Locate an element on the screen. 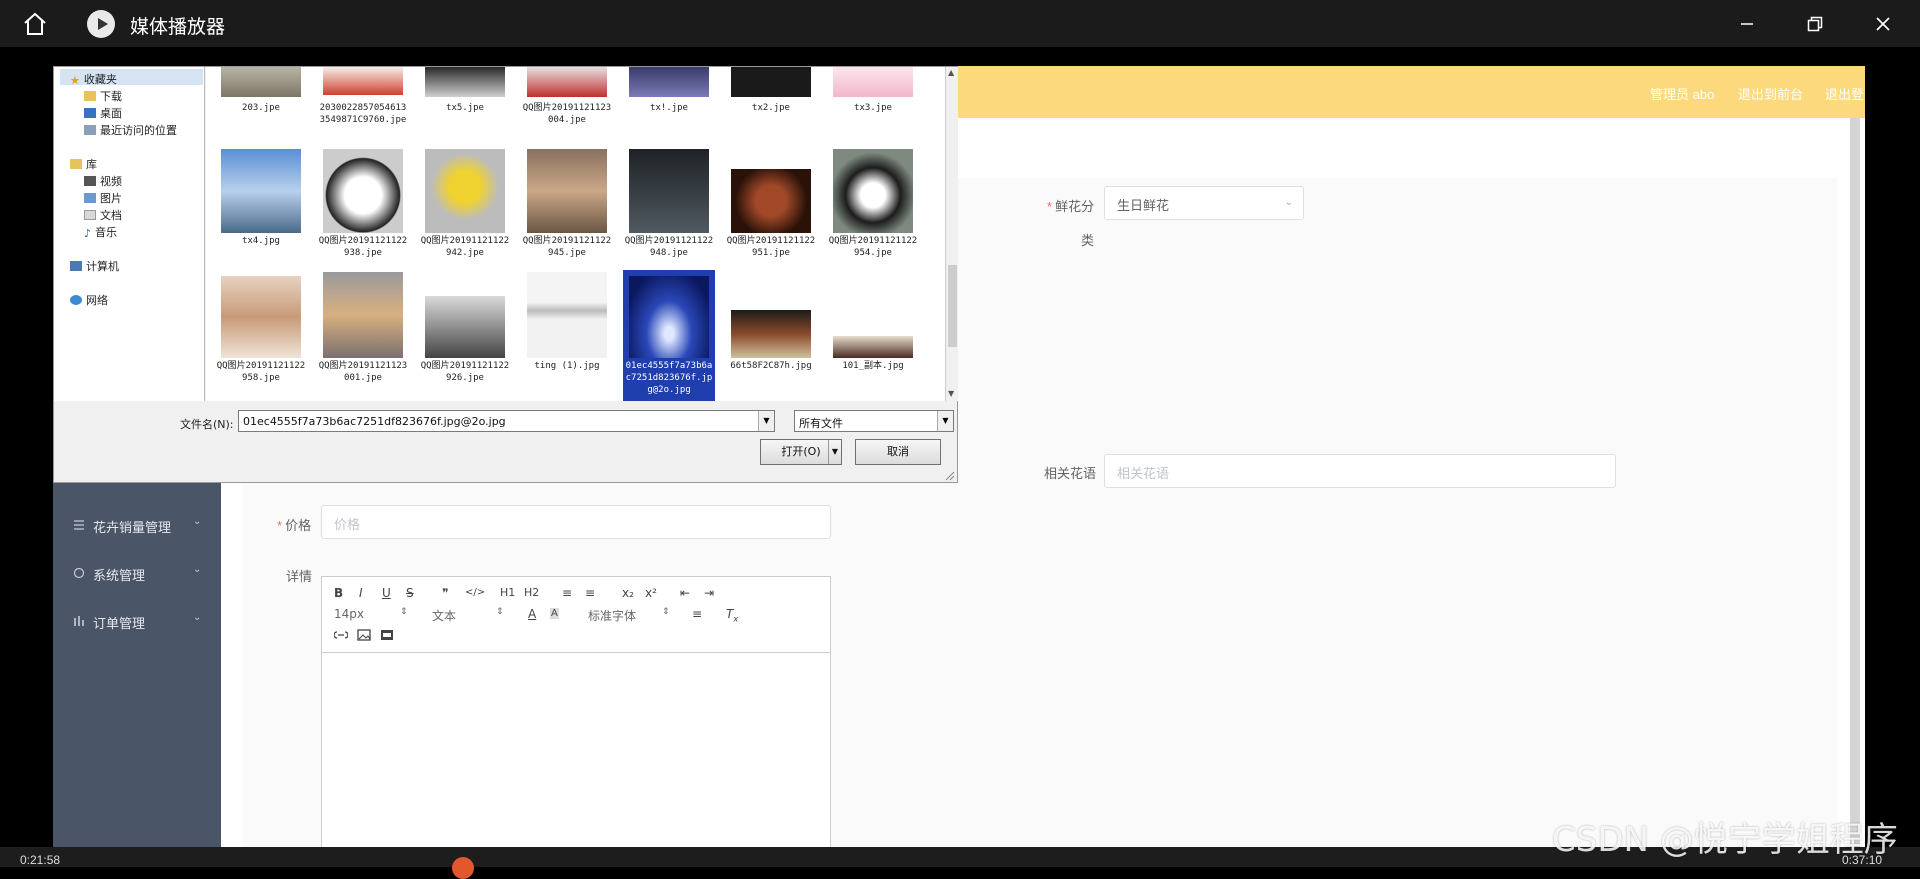 This screenshot has height=879, width=1920. open-button: 打开(O) ▼ is located at coordinates (801, 452).